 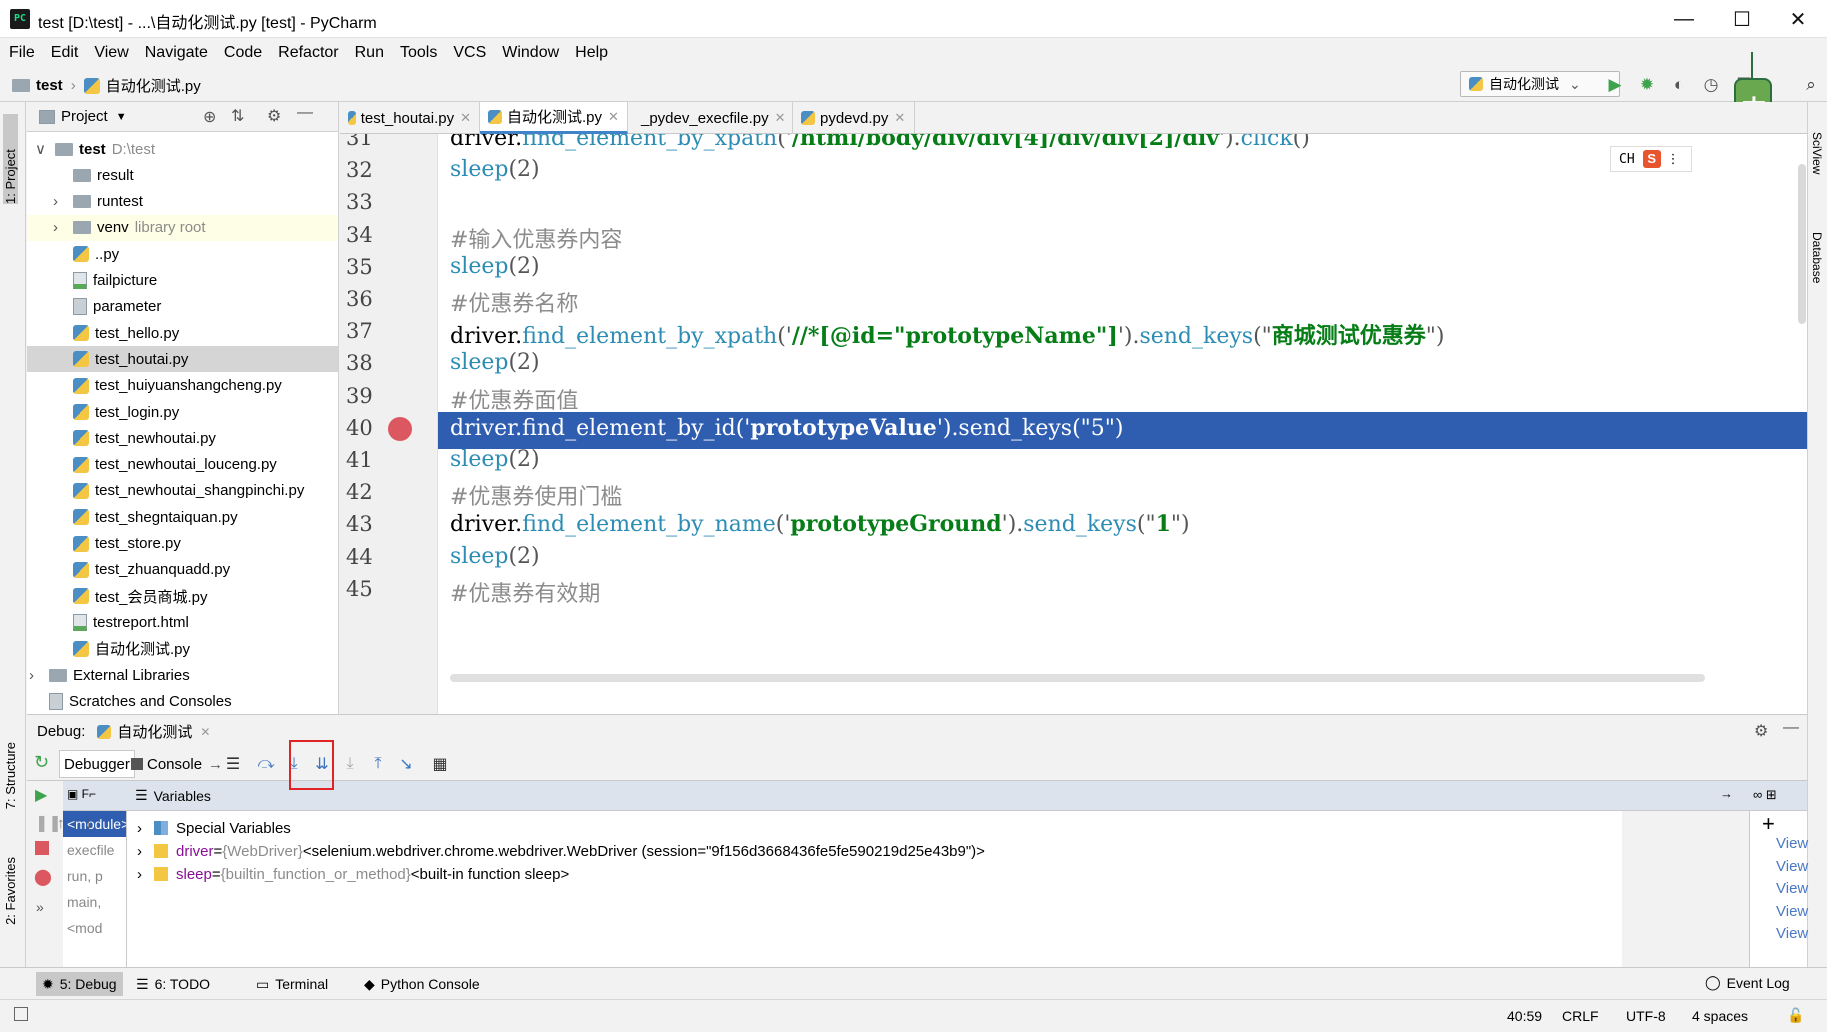 I want to click on editor-scrollbar, so click(x=1802, y=244).